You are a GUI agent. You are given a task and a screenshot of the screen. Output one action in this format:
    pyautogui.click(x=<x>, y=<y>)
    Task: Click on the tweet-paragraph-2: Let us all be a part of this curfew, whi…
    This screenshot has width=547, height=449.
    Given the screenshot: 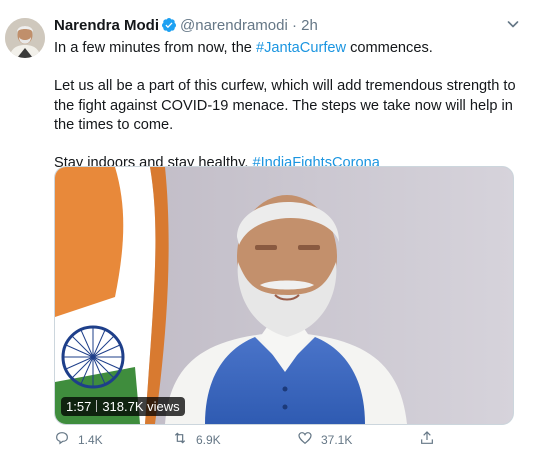 What is the action you would take?
    pyautogui.click(x=285, y=105)
    